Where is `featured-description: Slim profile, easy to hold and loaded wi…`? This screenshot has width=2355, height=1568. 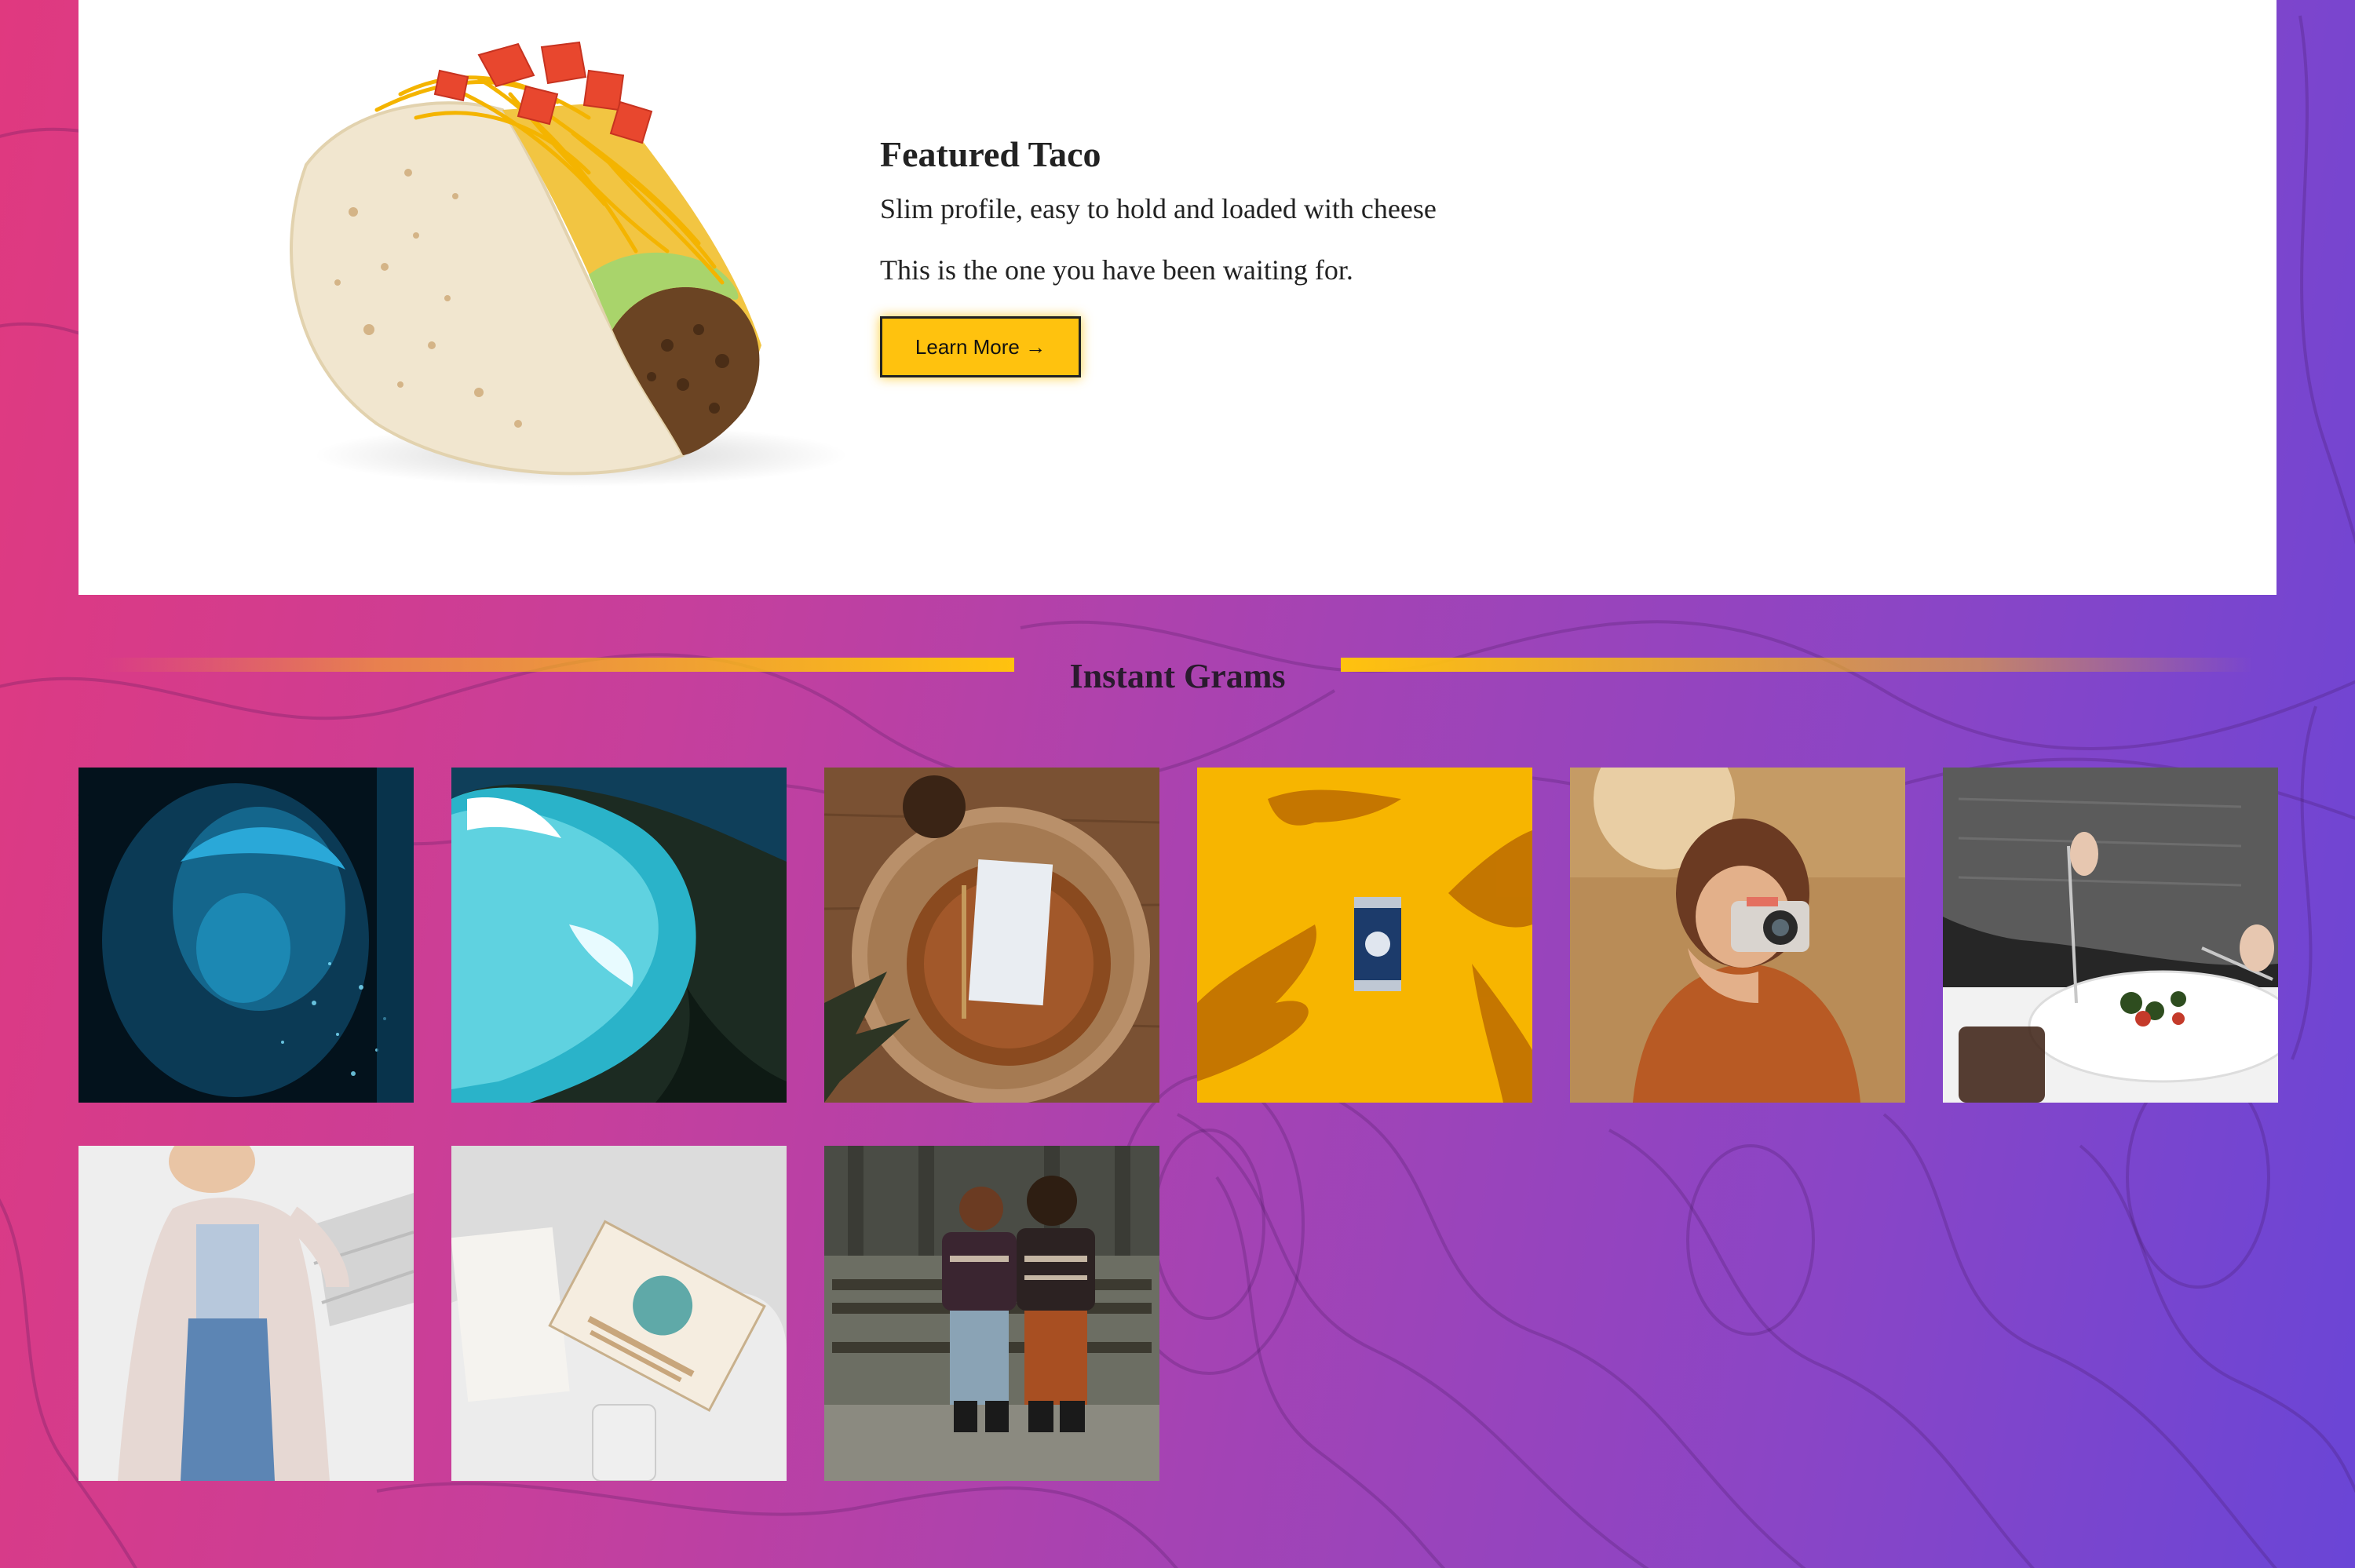 featured-description: Slim profile, easy to hold and loaded wi… is located at coordinates (1158, 208).